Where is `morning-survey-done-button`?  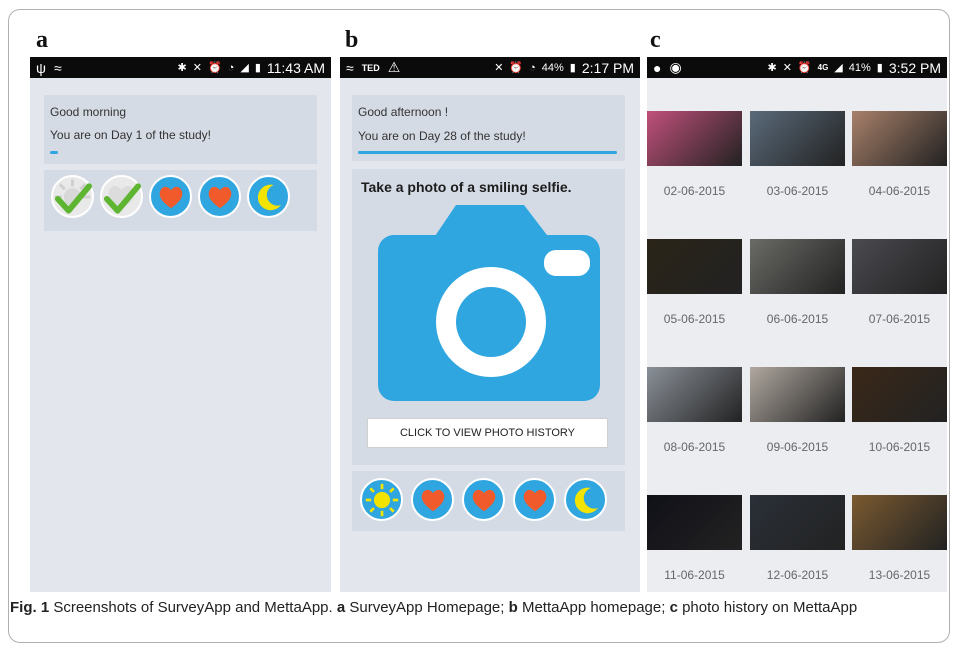 morning-survey-done-button is located at coordinates (72, 196).